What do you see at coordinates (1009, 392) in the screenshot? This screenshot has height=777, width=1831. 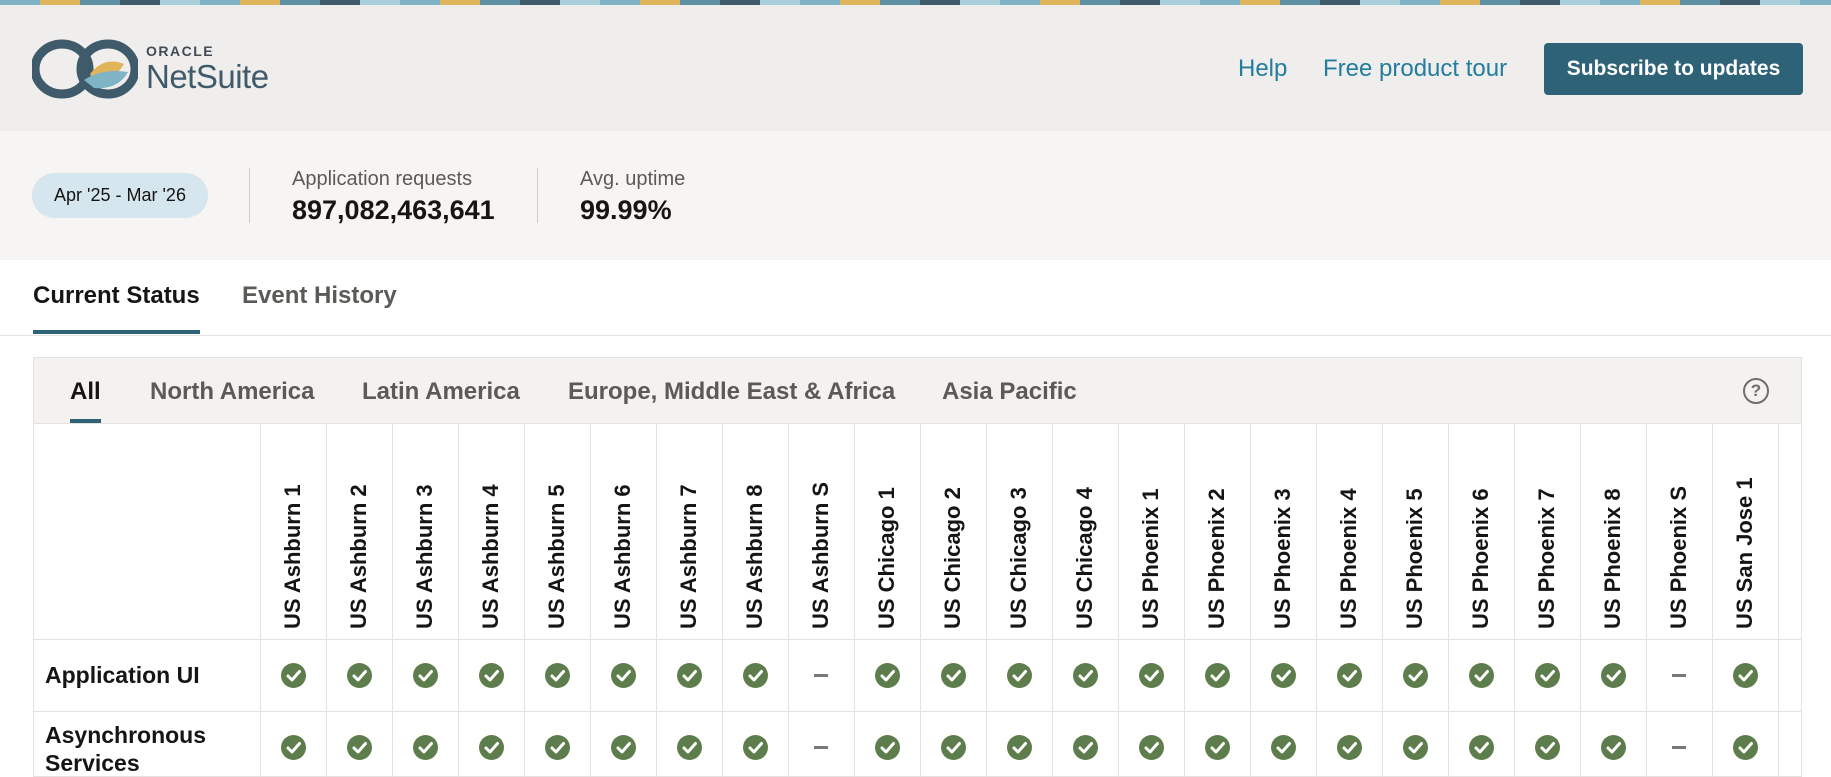 I see `region-tab-asia-pacific: Asia Pacific` at bounding box center [1009, 392].